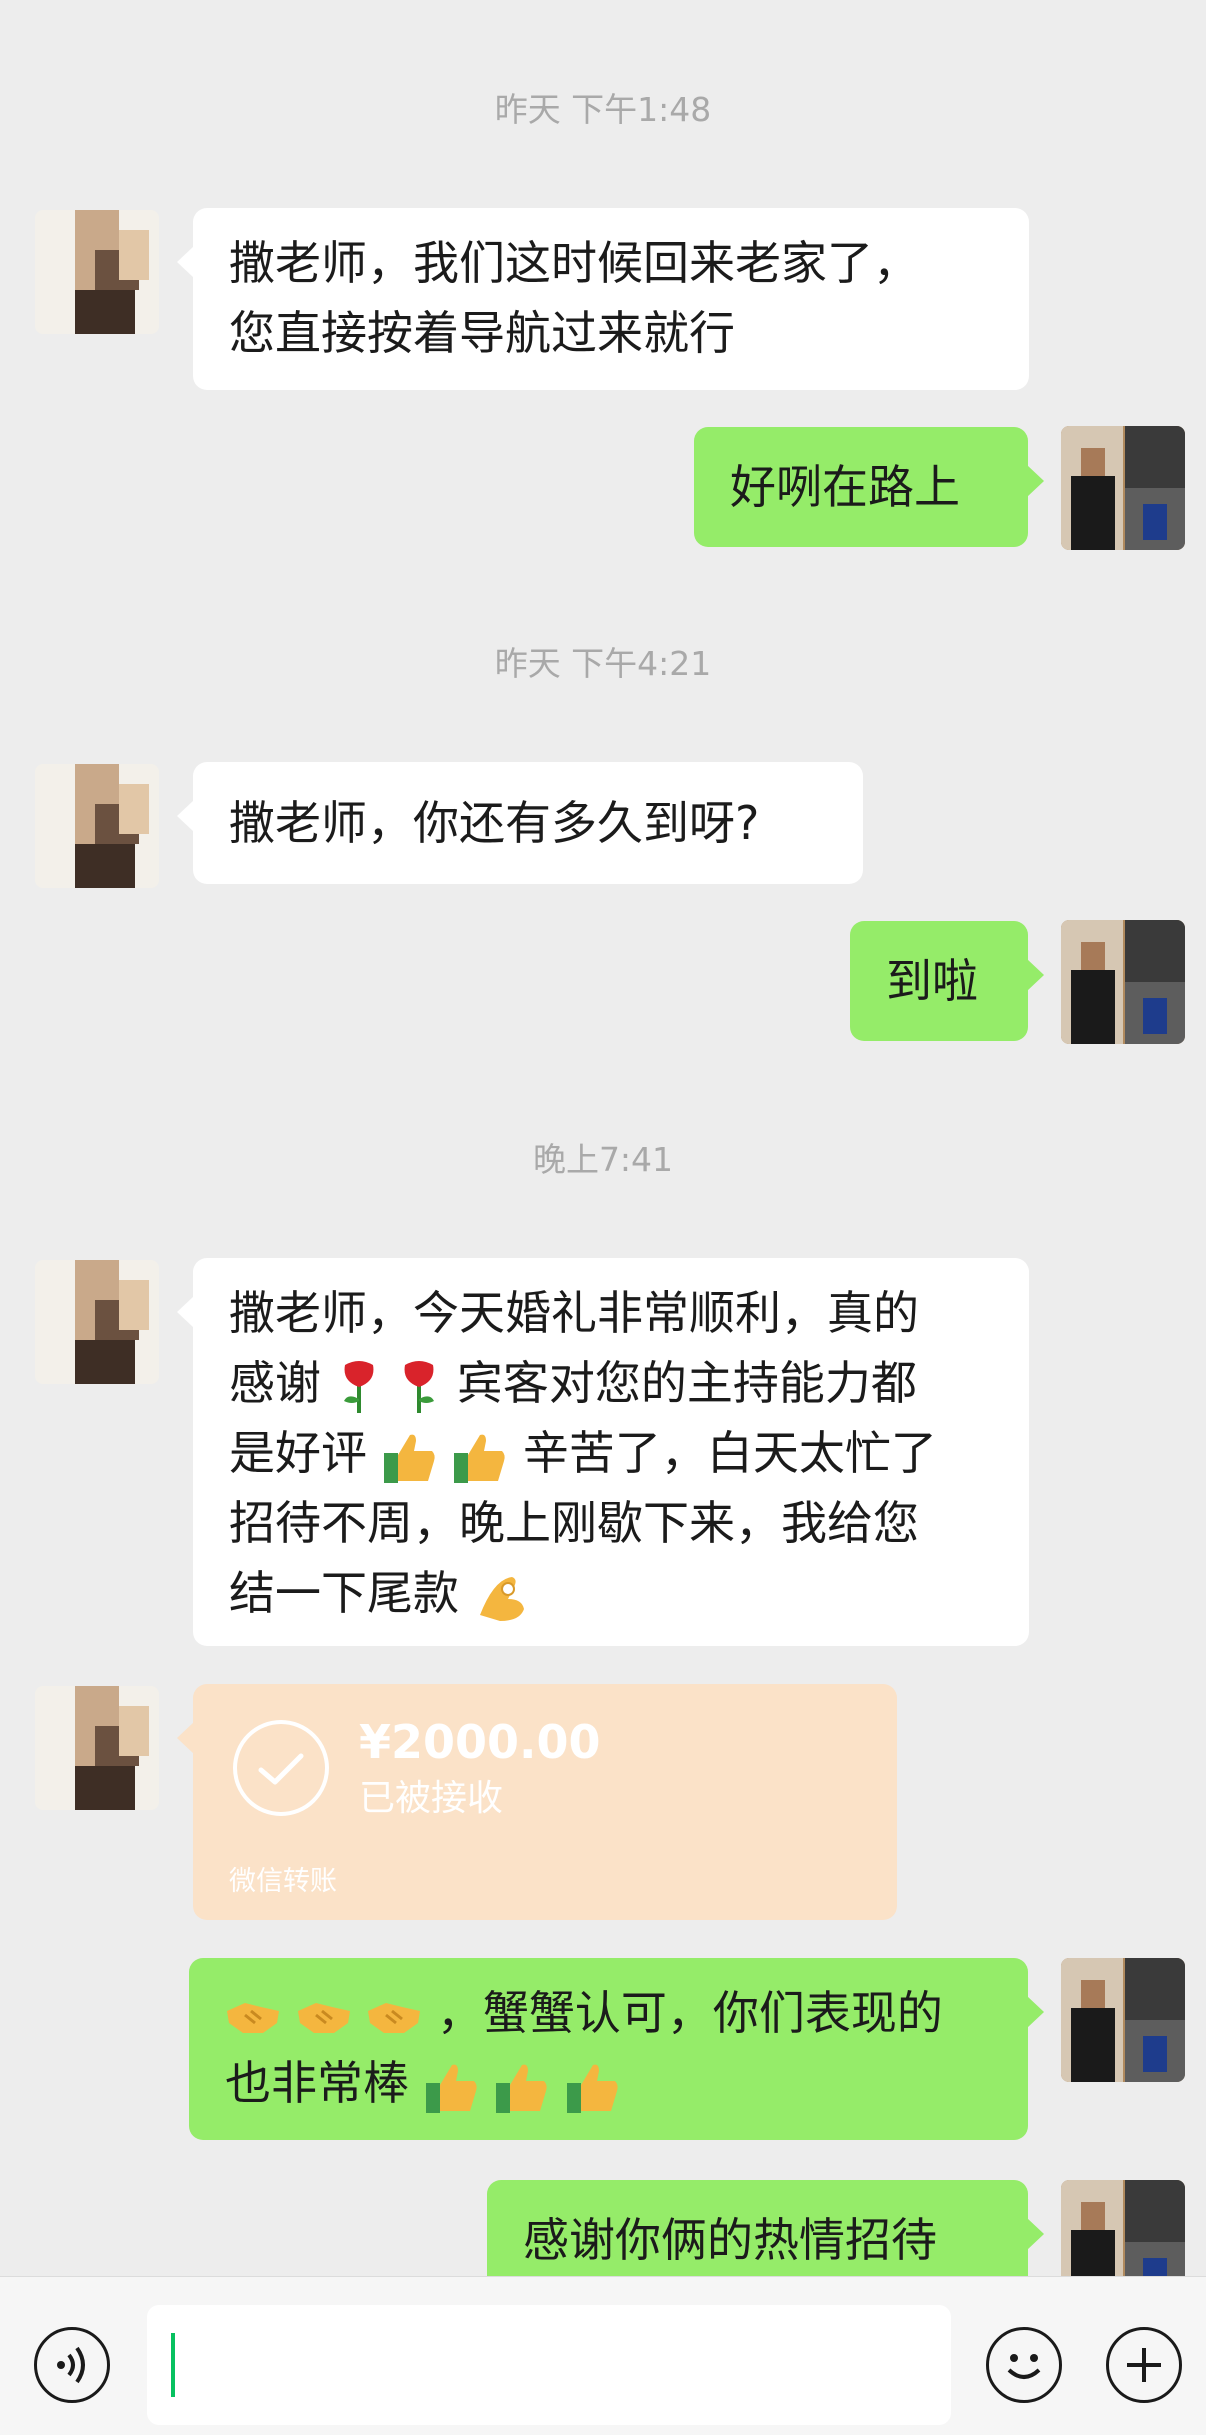  I want to click on timestamp: 昨天 下午4:21, so click(603, 663).